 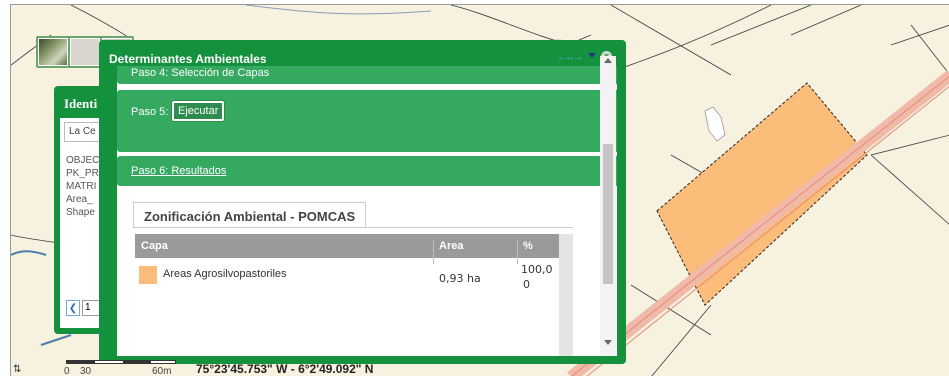 I want to click on step-5-label: Paso 5:, so click(x=150, y=112).